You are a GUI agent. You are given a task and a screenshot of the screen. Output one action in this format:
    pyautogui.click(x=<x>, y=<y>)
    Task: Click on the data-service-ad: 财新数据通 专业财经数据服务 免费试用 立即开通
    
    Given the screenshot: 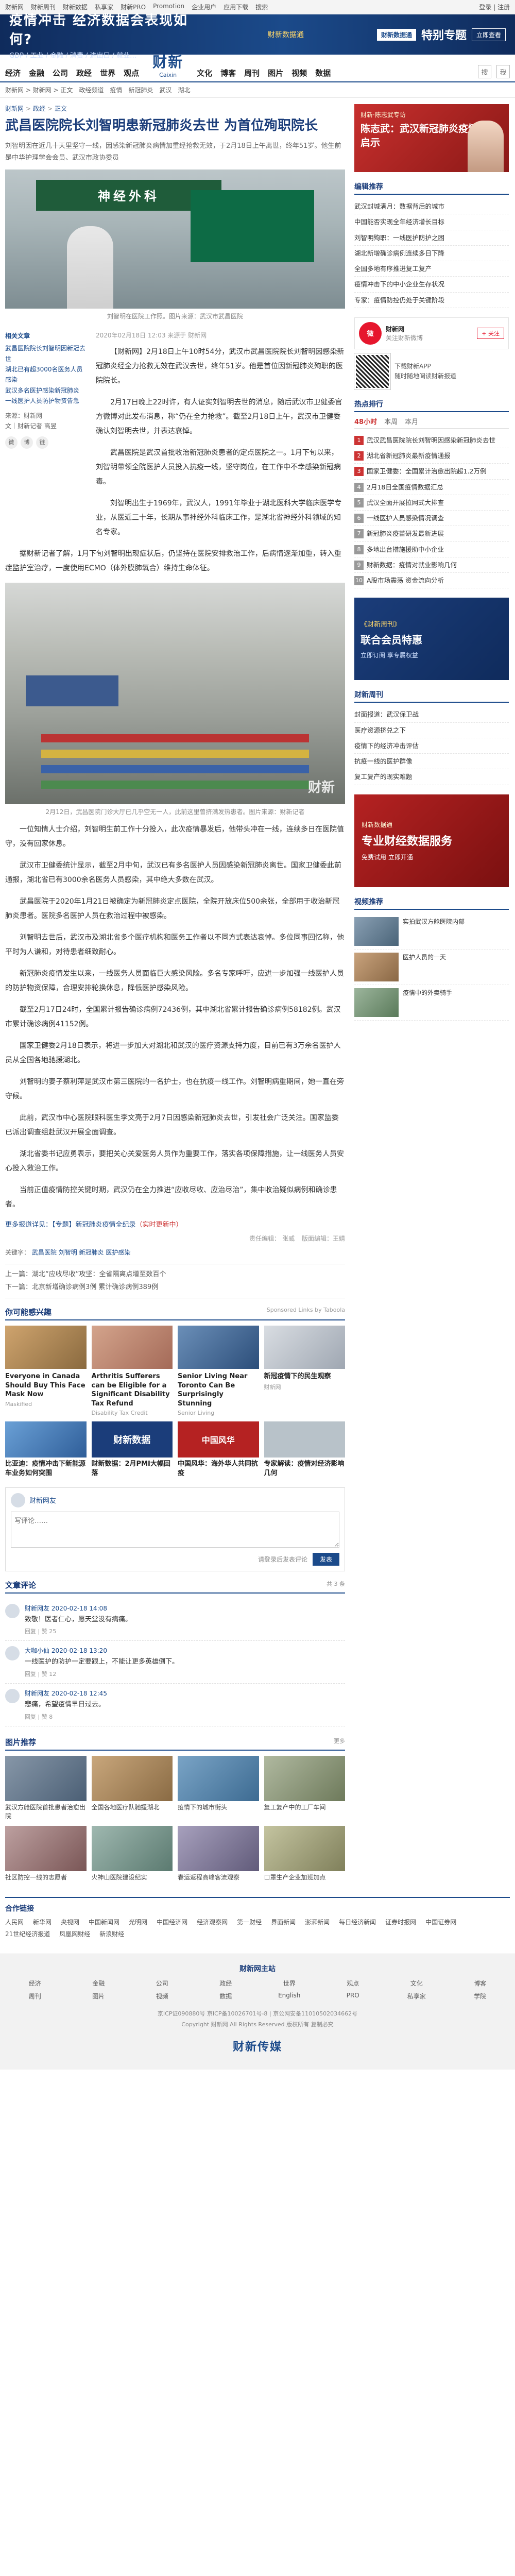 What is the action you would take?
    pyautogui.click(x=431, y=840)
    